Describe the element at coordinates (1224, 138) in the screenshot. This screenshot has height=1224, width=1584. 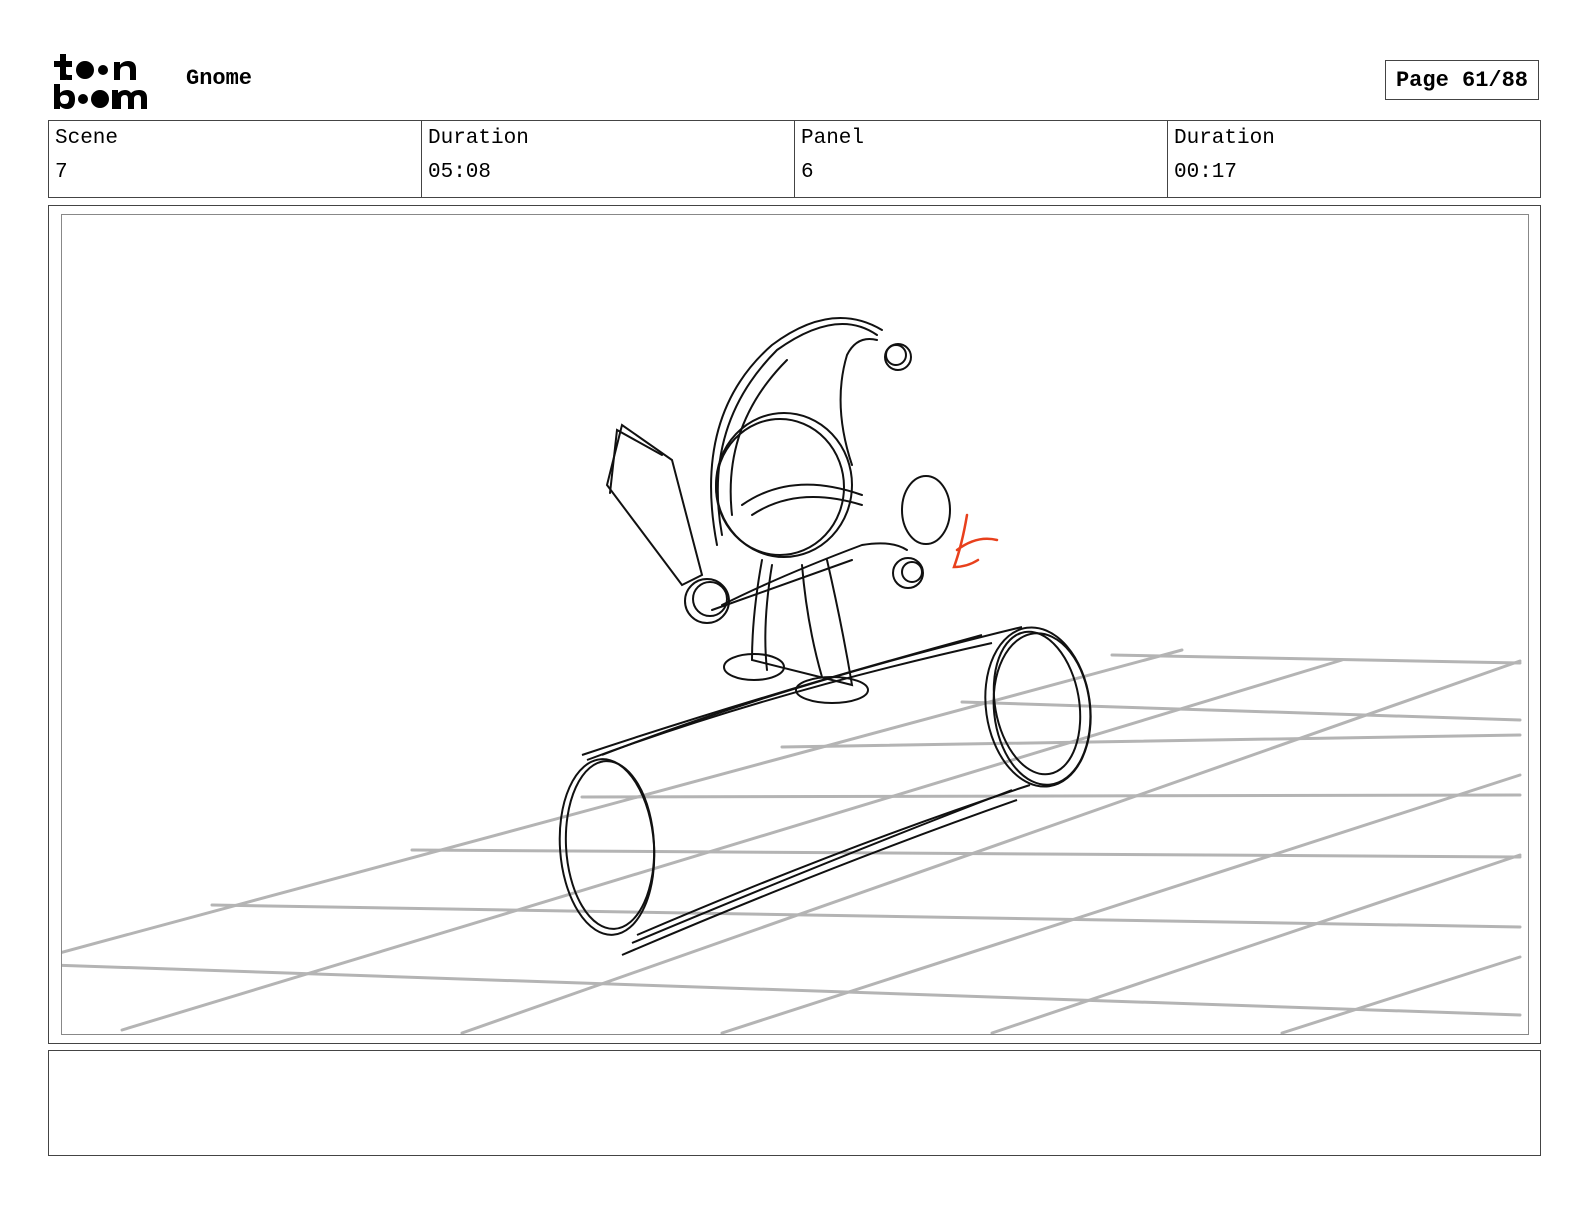
I see `panel-duration-label: Duration` at that location.